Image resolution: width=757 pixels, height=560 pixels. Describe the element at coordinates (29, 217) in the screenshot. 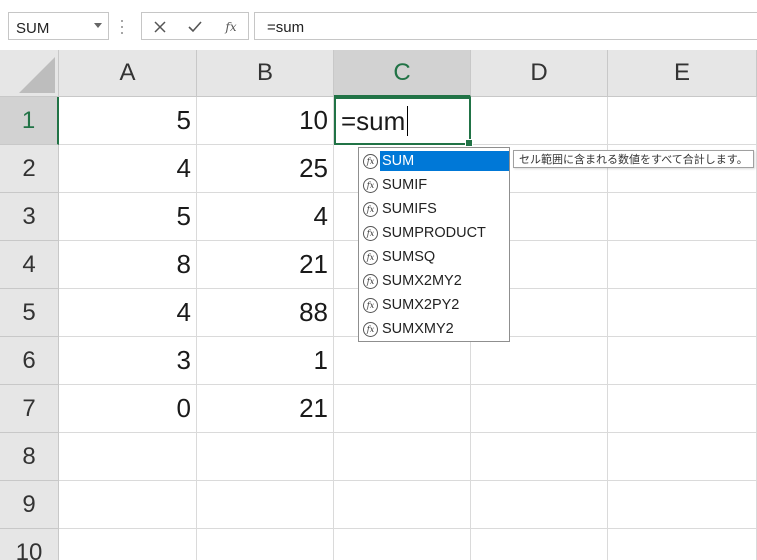

I see `row-header-3: 3` at that location.